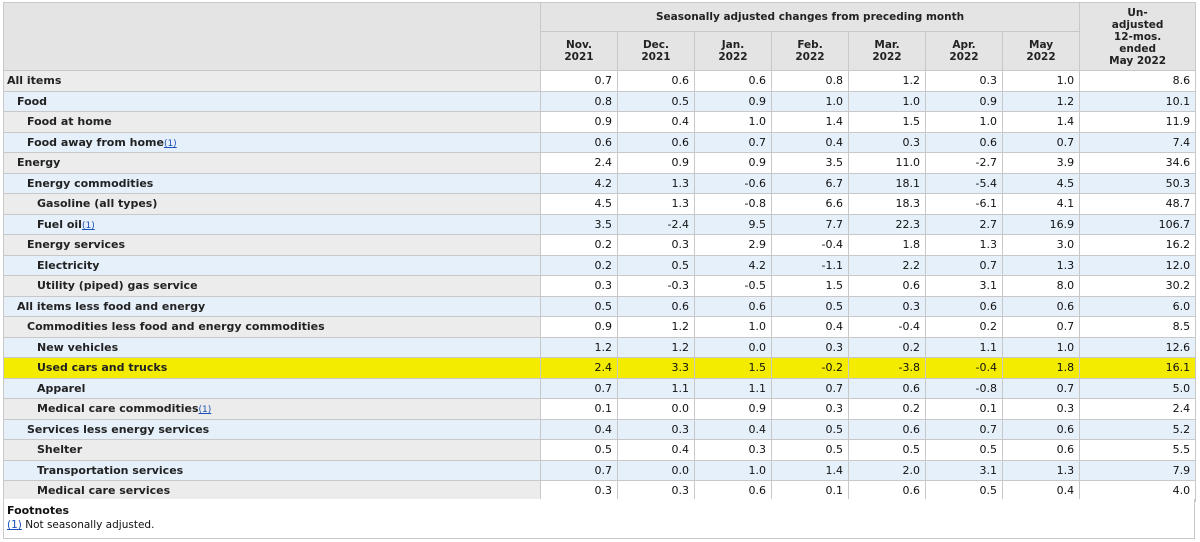 The image size is (1200, 542). I want to click on footnotes-heading: Footnotes, so click(38, 510).